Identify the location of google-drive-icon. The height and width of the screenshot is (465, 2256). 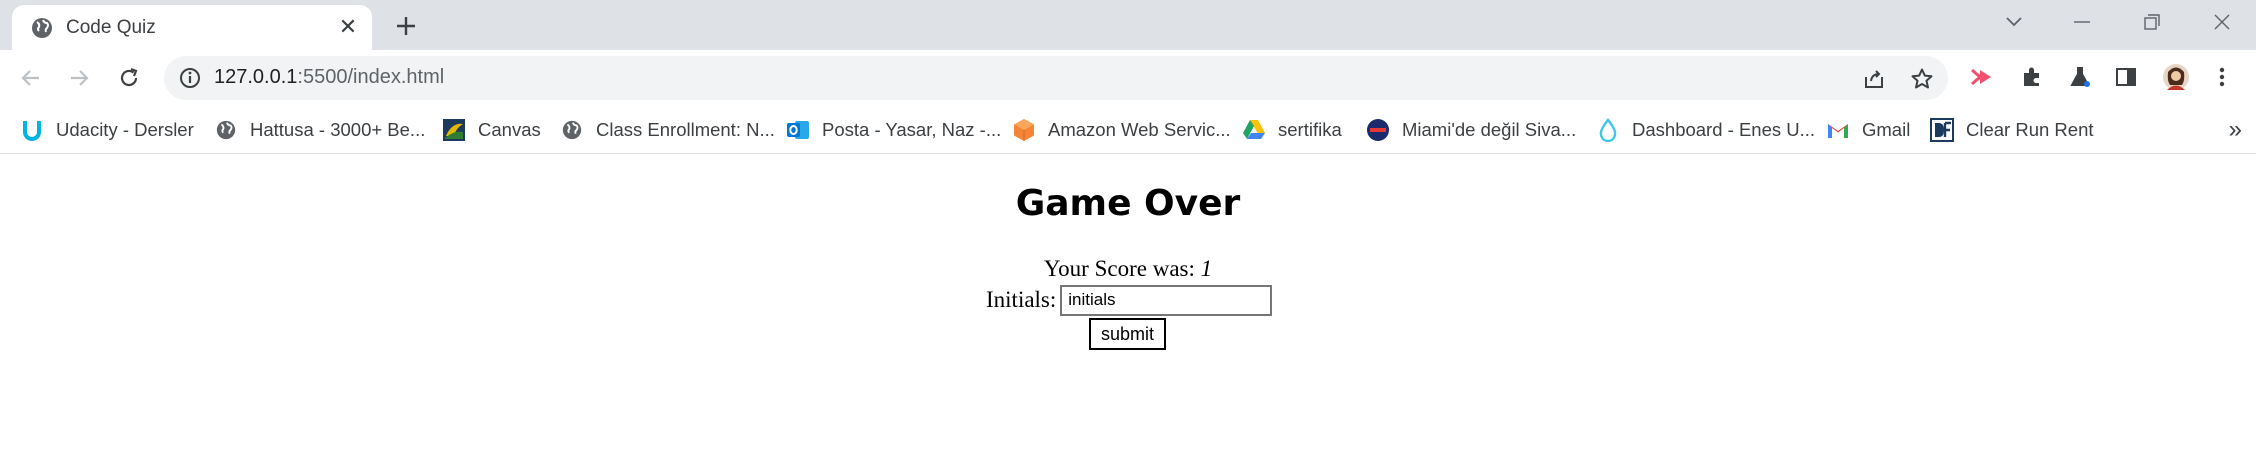
(1254, 130).